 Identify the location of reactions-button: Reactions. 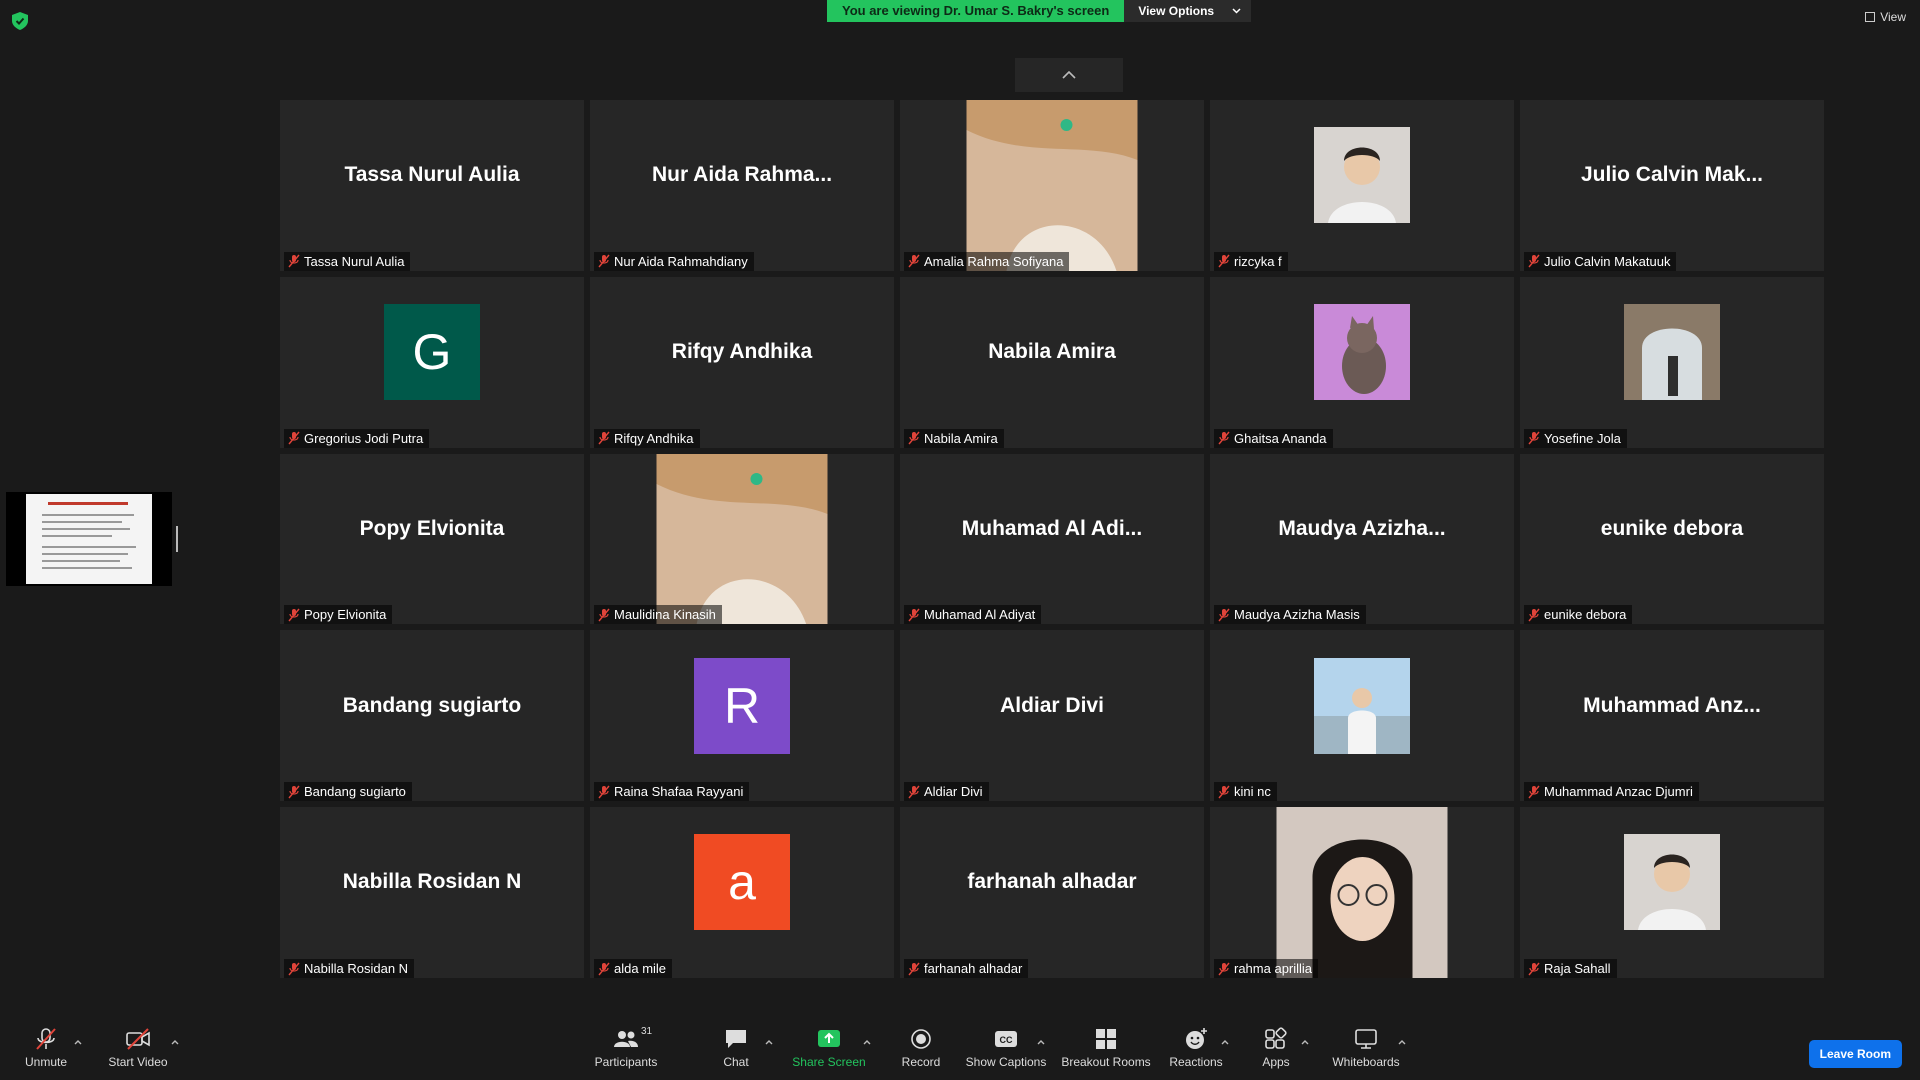
(1196, 1048).